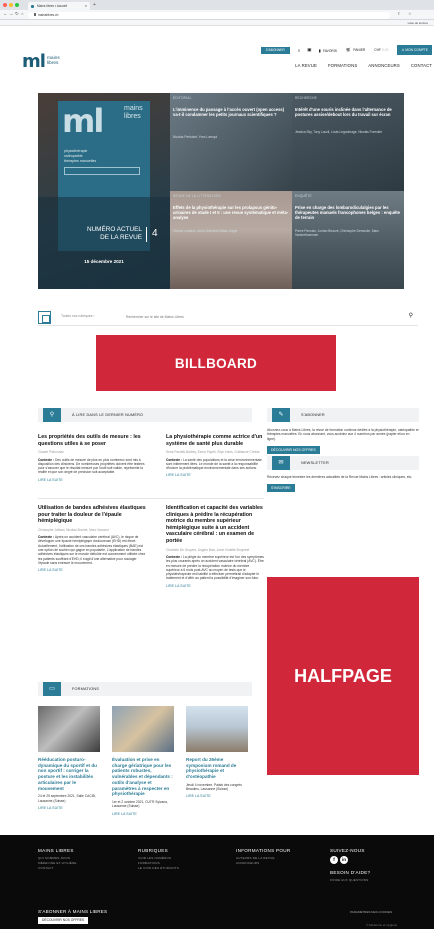 The height and width of the screenshot is (929, 434). What do you see at coordinates (11, 5) in the screenshot?
I see `minimize-window-icon` at bounding box center [11, 5].